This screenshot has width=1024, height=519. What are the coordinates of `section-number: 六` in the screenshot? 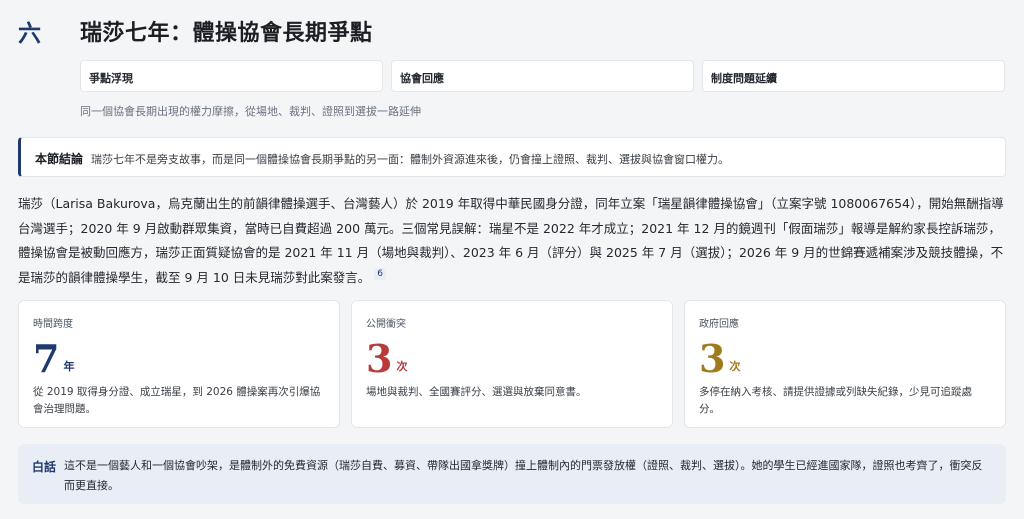 It's located at (29, 33).